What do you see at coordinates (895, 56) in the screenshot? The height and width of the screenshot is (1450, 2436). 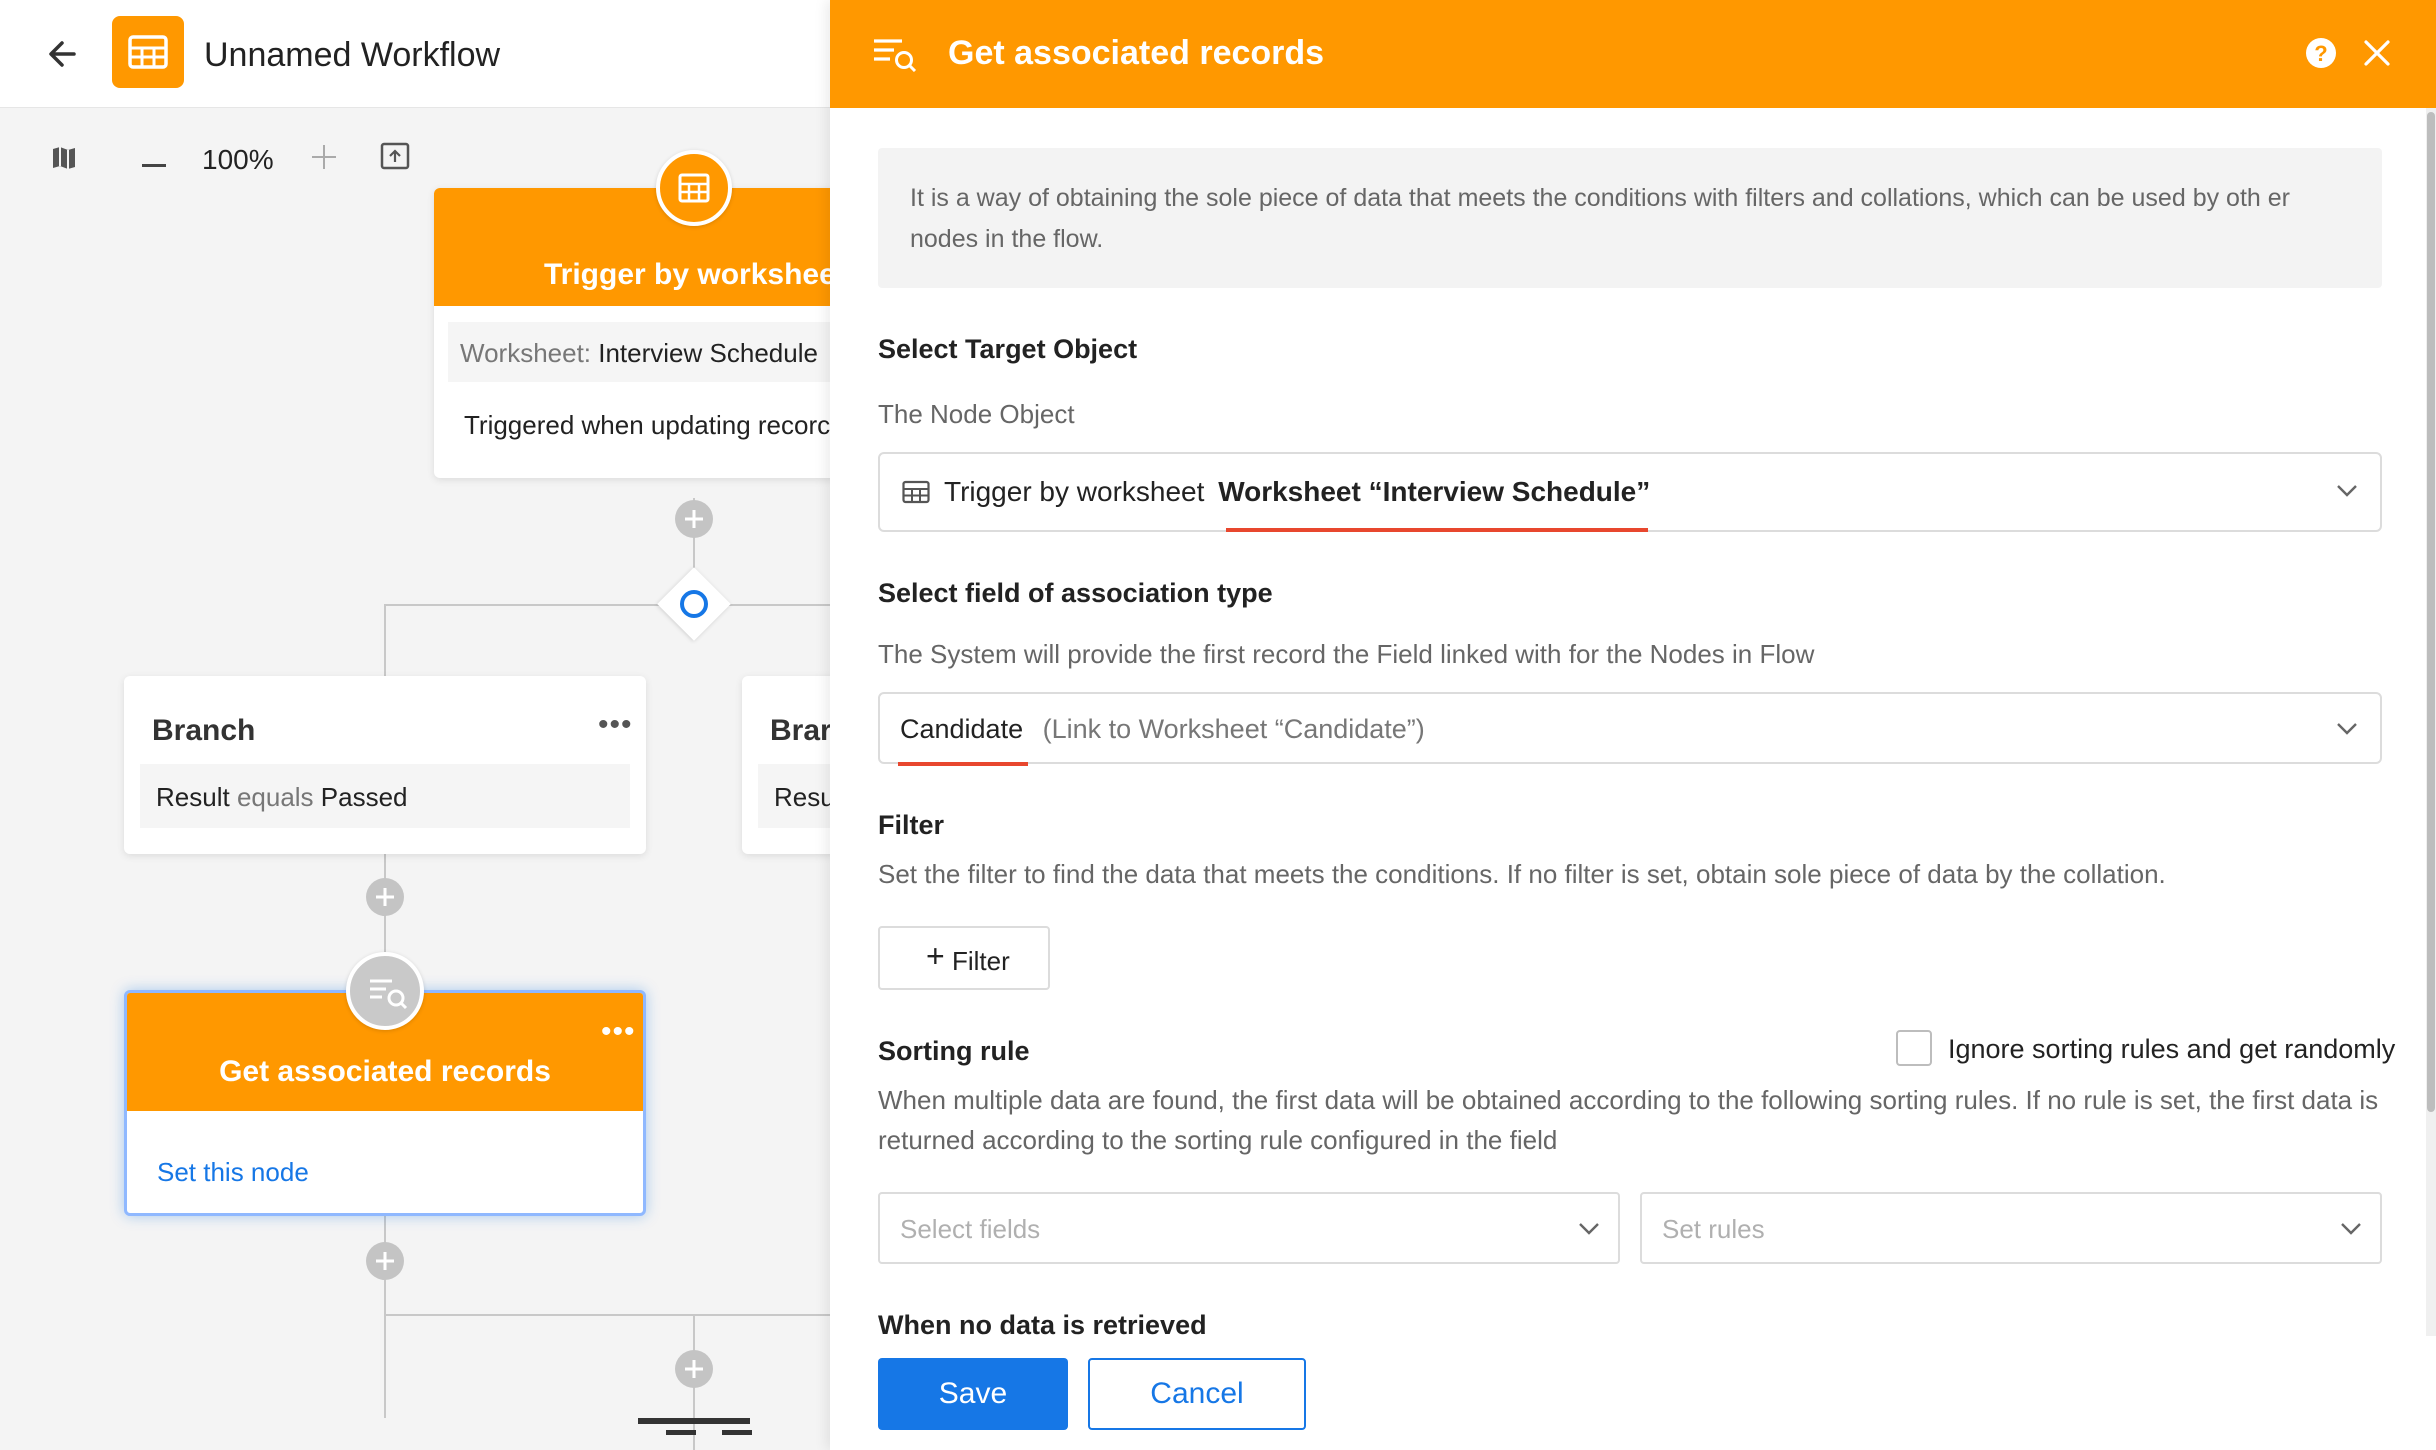 I see `search-records-icon` at bounding box center [895, 56].